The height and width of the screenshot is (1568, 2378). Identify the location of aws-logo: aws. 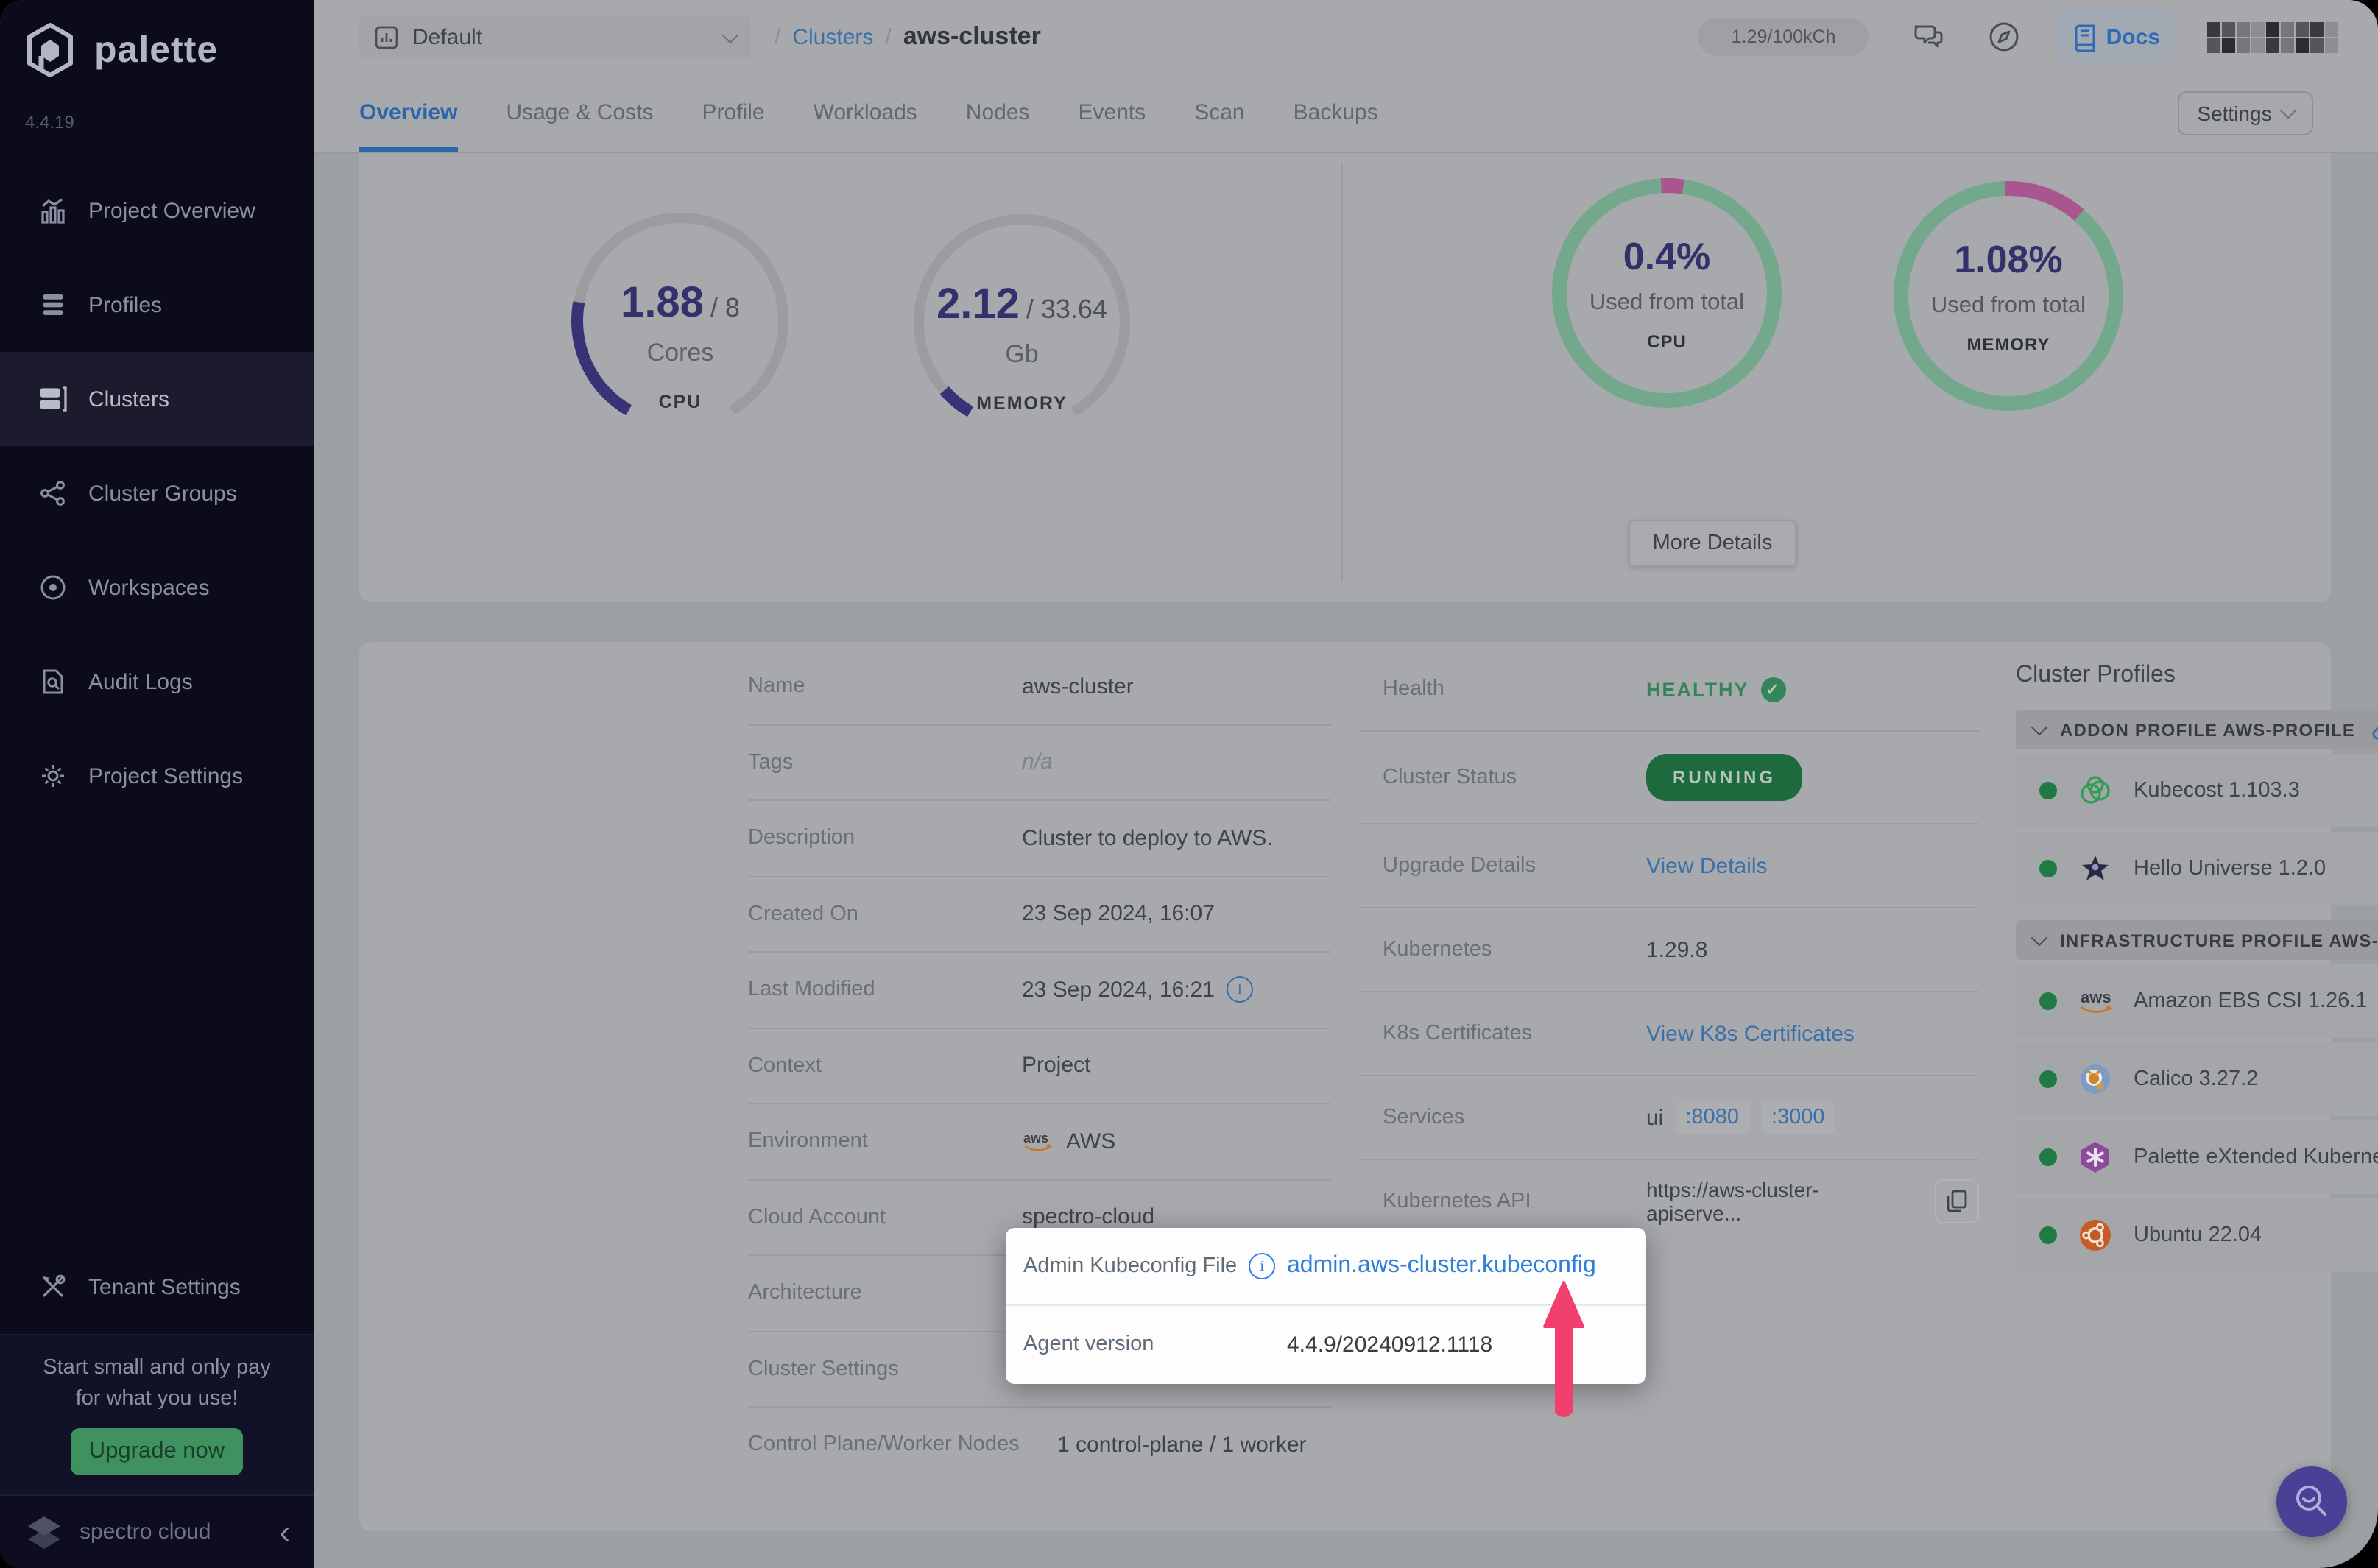
(2095, 1001).